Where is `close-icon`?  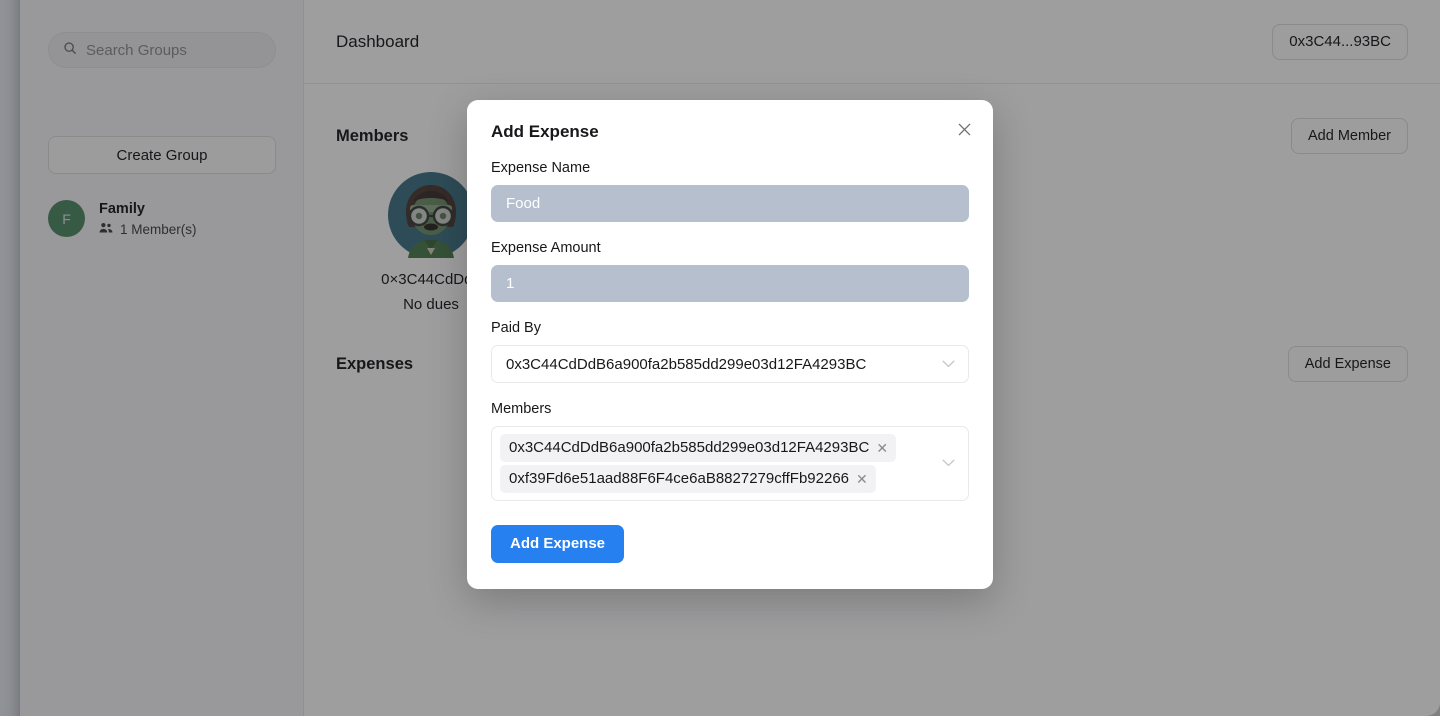 close-icon is located at coordinates (964, 129).